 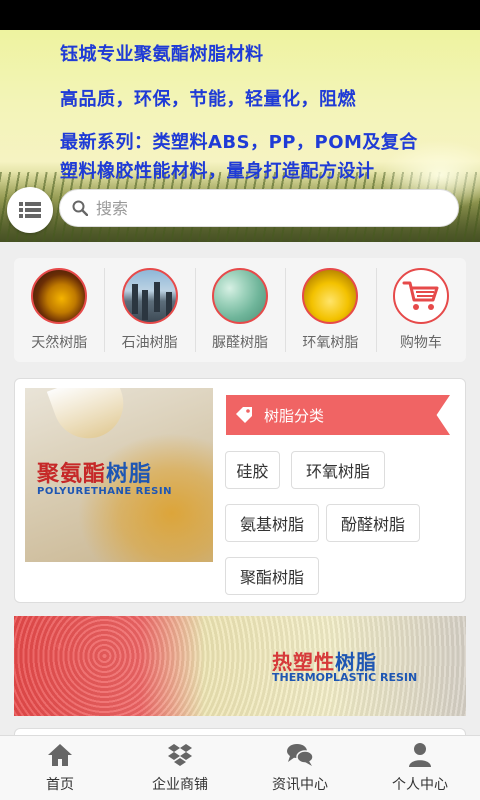 I want to click on category-natural-resin: 天然树脂, so click(x=59, y=310).